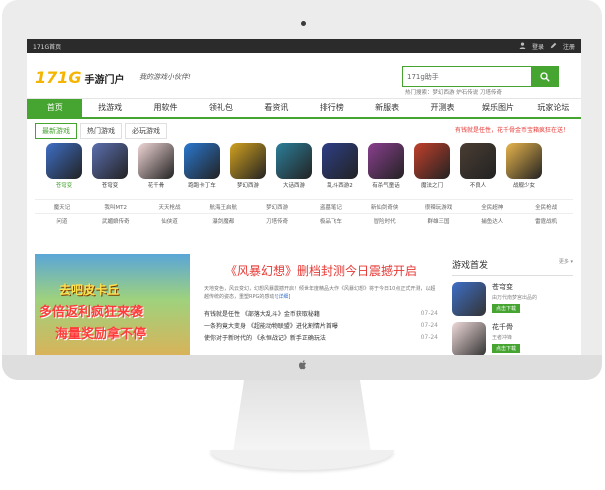  Describe the element at coordinates (265, 338) in the screenshot. I see `news-title: 使你对于新时代的 《永恒战记》新手正确玩法` at that location.